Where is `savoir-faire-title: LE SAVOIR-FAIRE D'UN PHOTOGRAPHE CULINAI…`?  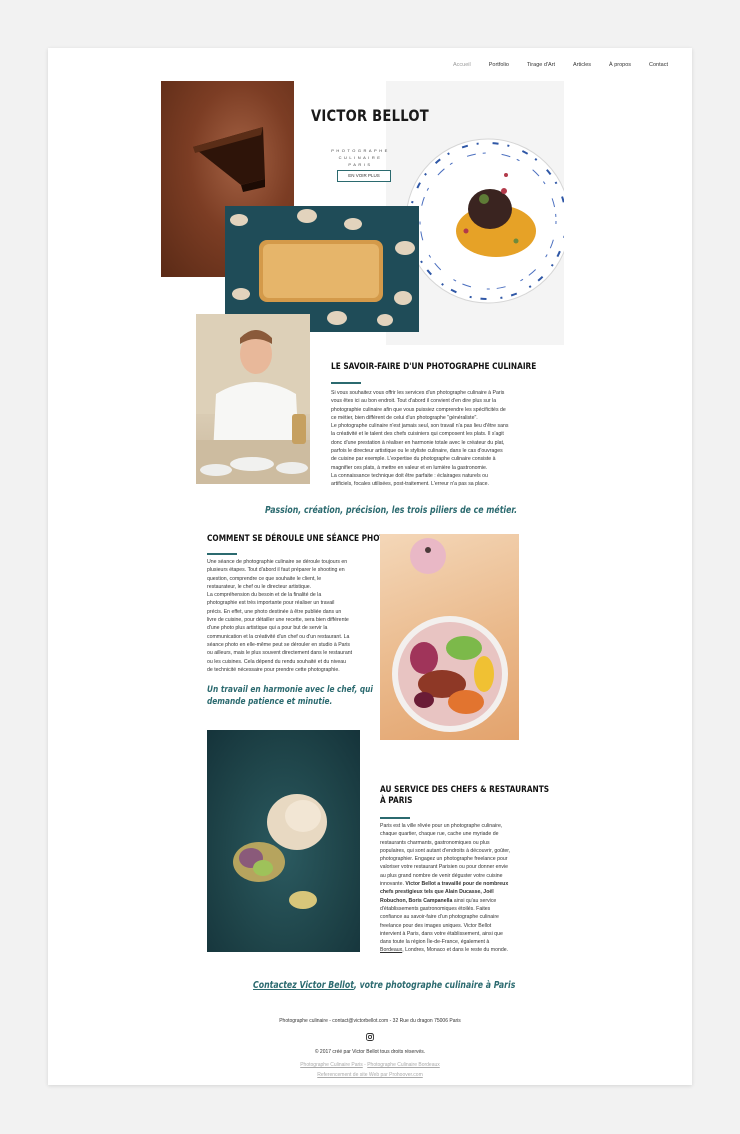 savoir-faire-title: LE SAVOIR-FAIRE D'UN PHOTOGRAPHE CULINAI… is located at coordinates (434, 367).